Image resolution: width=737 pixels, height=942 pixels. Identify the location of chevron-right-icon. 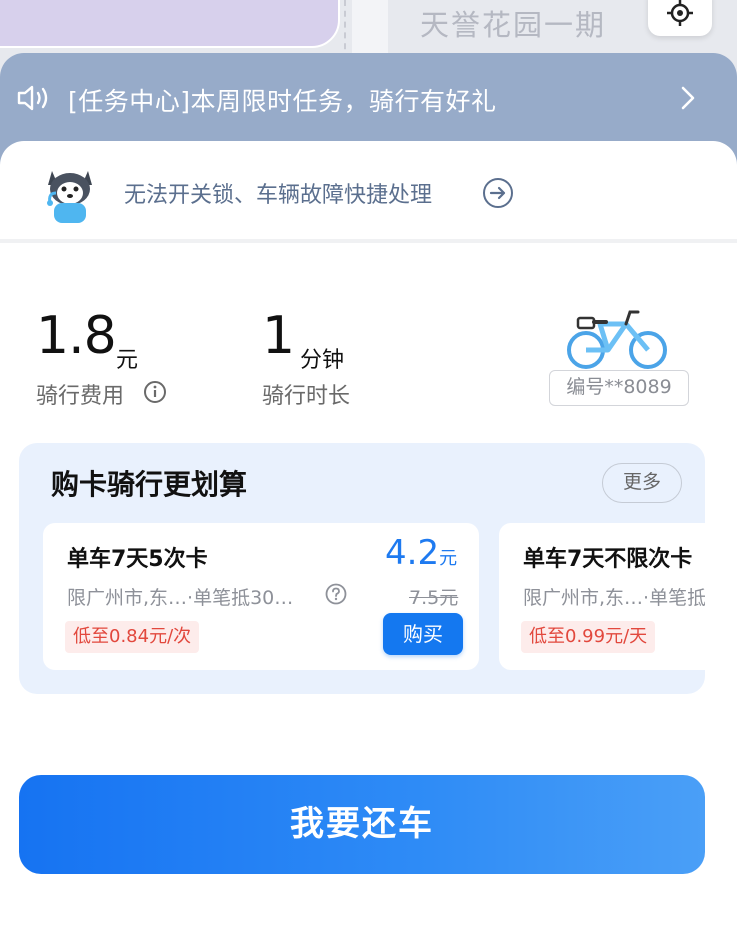
(688, 98).